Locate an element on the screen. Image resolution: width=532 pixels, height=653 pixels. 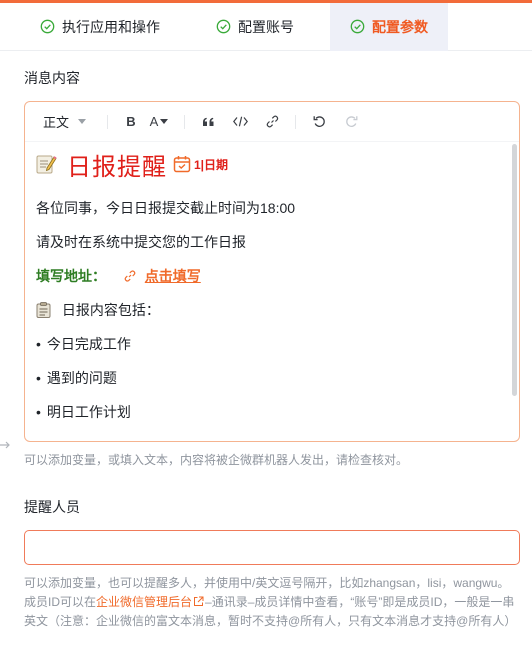
memo-icon is located at coordinates (46, 164).